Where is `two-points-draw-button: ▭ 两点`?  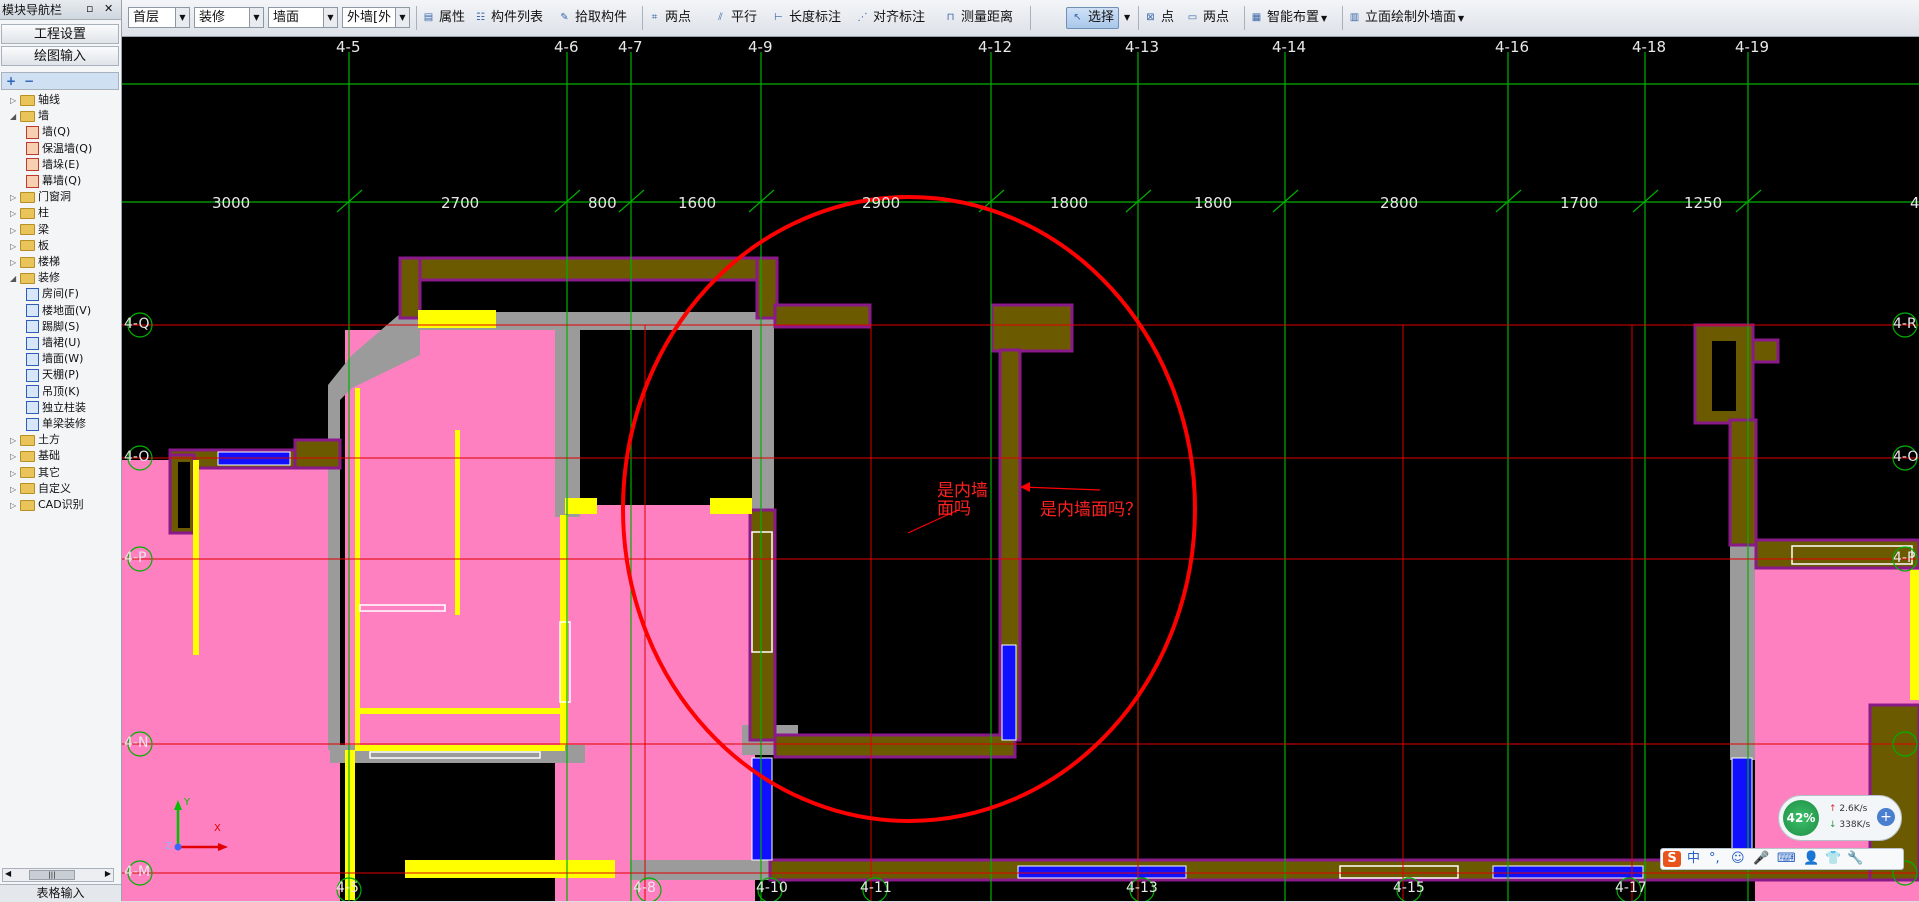 two-points-draw-button: ▭ 两点 is located at coordinates (1207, 18).